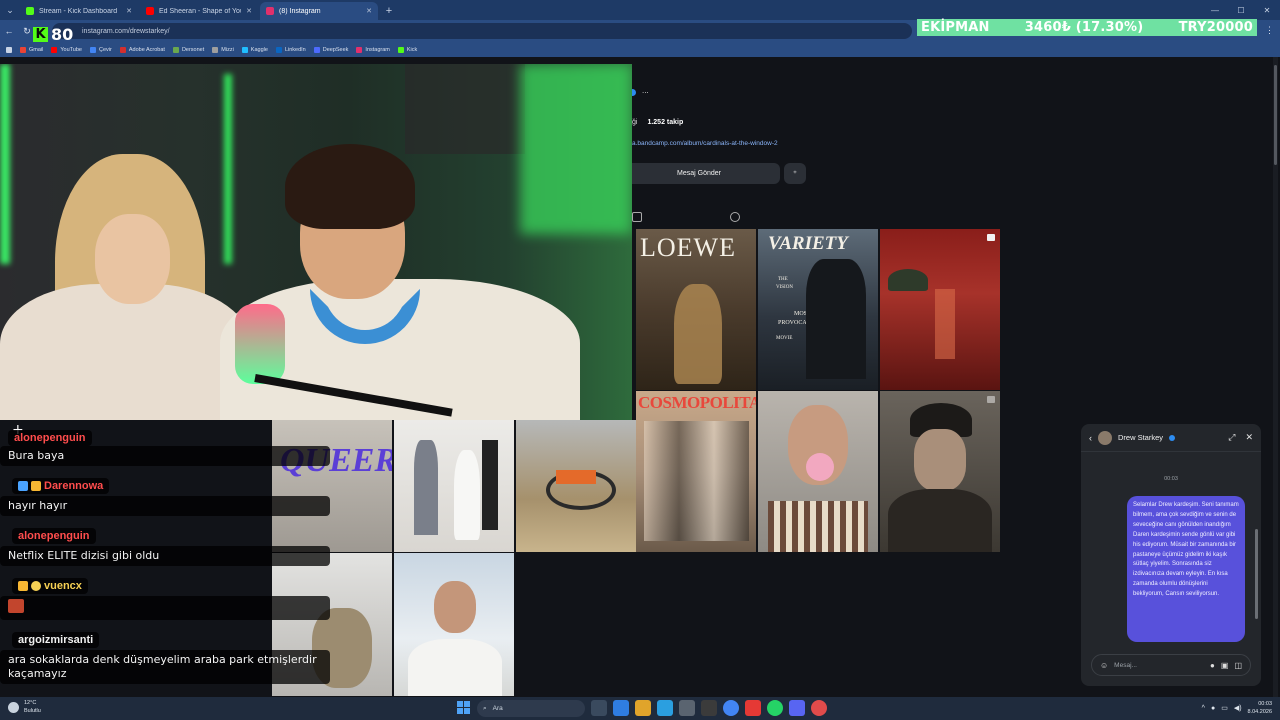 The image size is (1280, 720). Describe the element at coordinates (30, 11) in the screenshot. I see `kick-favicon-icon` at that location.